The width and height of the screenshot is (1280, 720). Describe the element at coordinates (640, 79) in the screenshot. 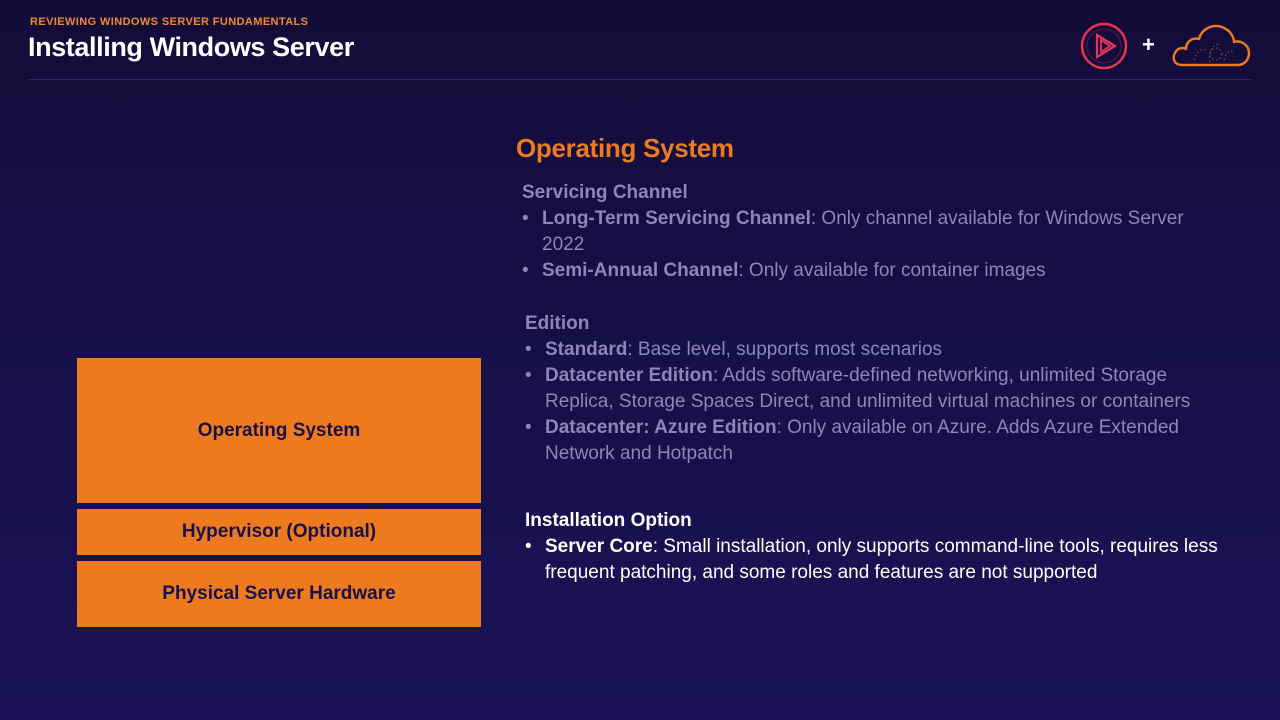

I see `header-divider` at that location.